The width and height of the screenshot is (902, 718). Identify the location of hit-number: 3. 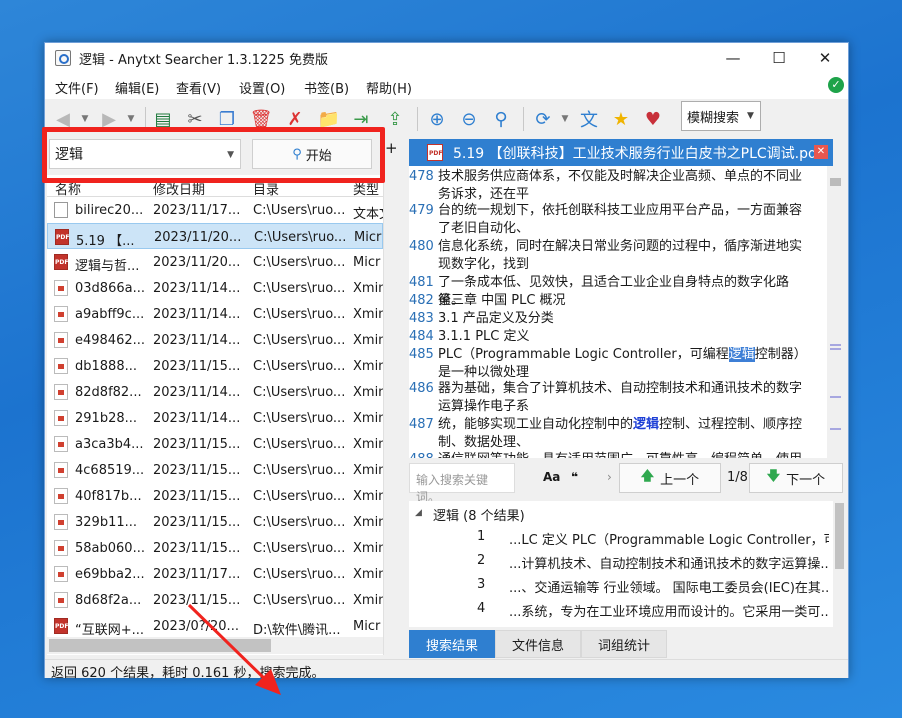
(481, 584).